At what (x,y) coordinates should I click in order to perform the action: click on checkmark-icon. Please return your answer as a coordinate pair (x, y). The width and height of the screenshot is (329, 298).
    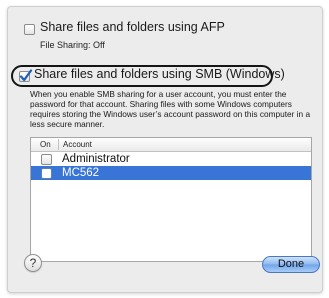
    Looking at the image, I should click on (26, 75).